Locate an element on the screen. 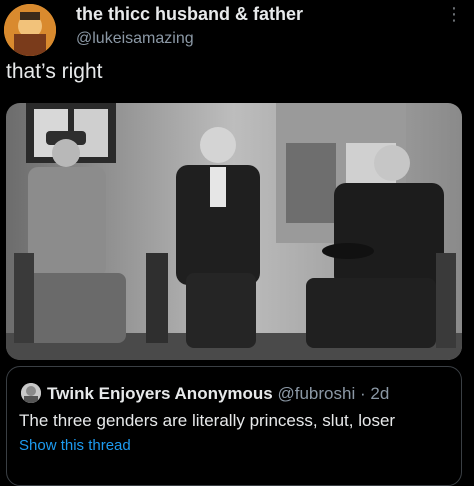 The height and width of the screenshot is (486, 474). profile-avatar is located at coordinates (30, 30).